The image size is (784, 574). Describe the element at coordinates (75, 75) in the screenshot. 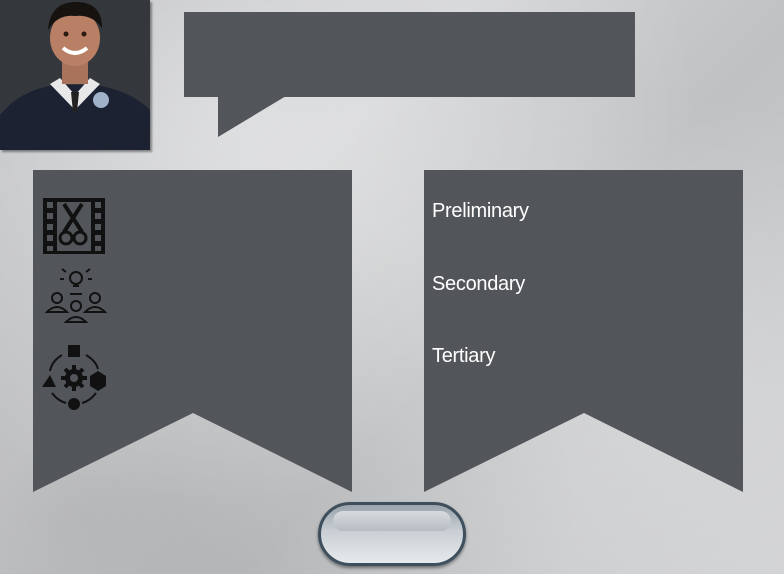

I see `profile-photo` at that location.